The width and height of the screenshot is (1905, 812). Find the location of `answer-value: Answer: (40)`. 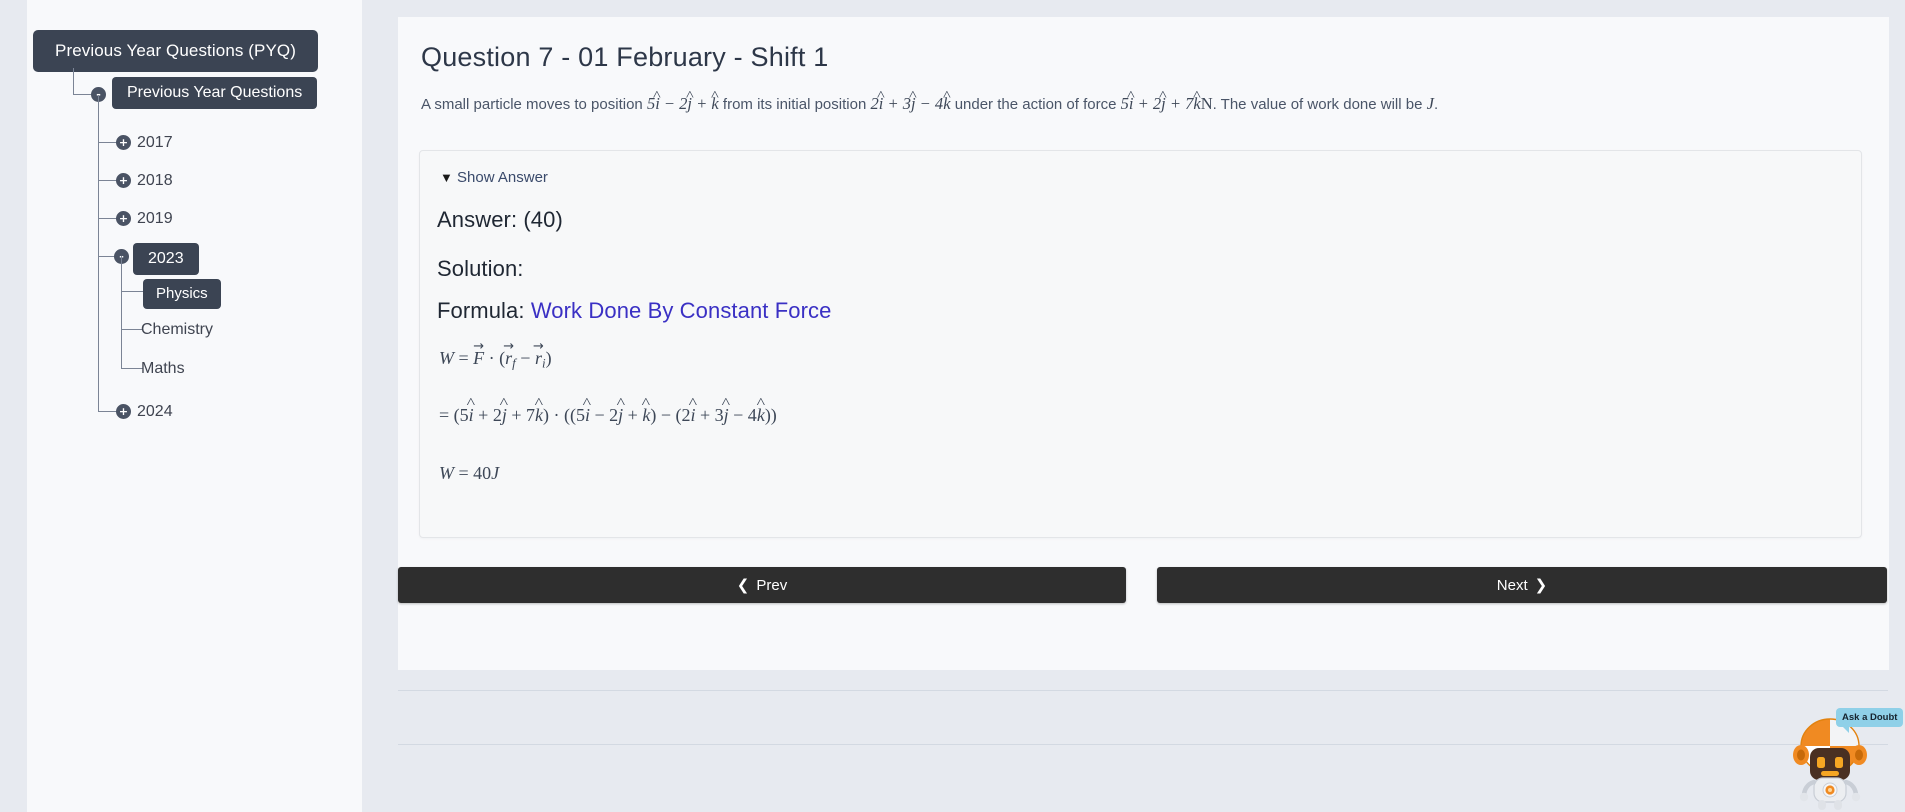

answer-value: Answer: (40) is located at coordinates (500, 219).